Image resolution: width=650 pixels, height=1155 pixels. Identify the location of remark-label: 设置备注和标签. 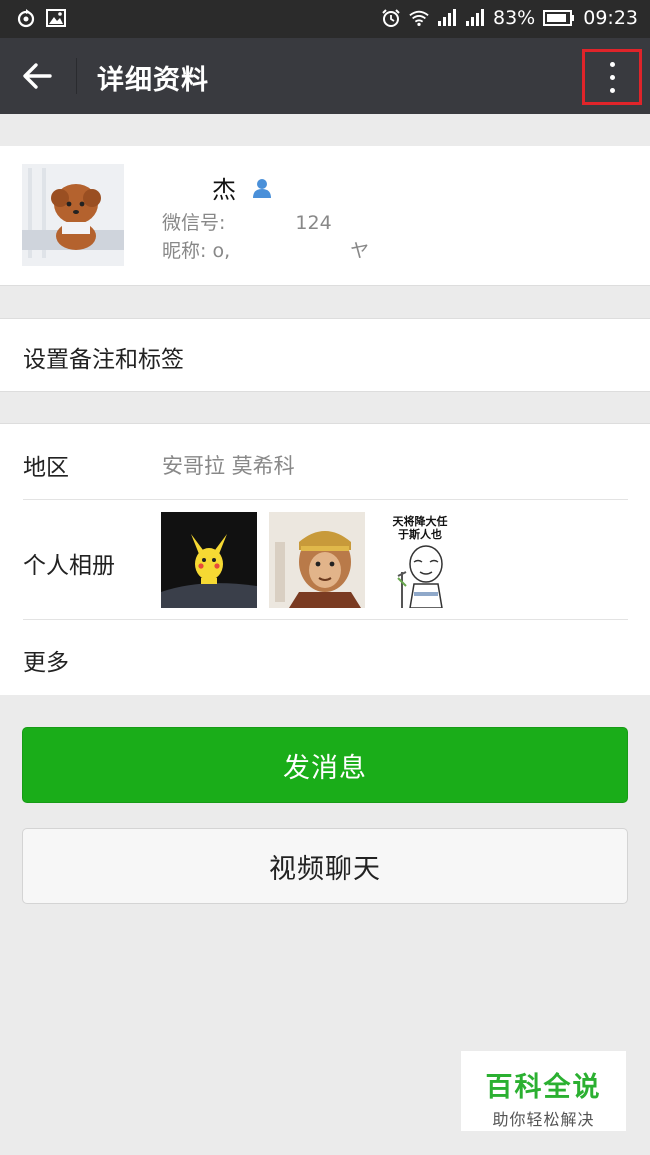
(103, 360).